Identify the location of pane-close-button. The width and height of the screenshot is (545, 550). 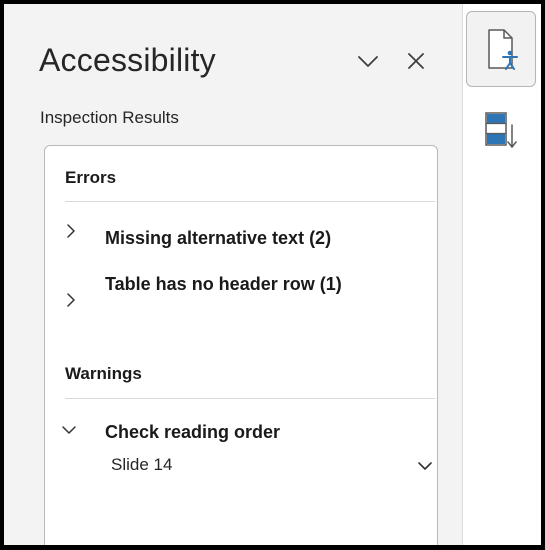
(416, 61).